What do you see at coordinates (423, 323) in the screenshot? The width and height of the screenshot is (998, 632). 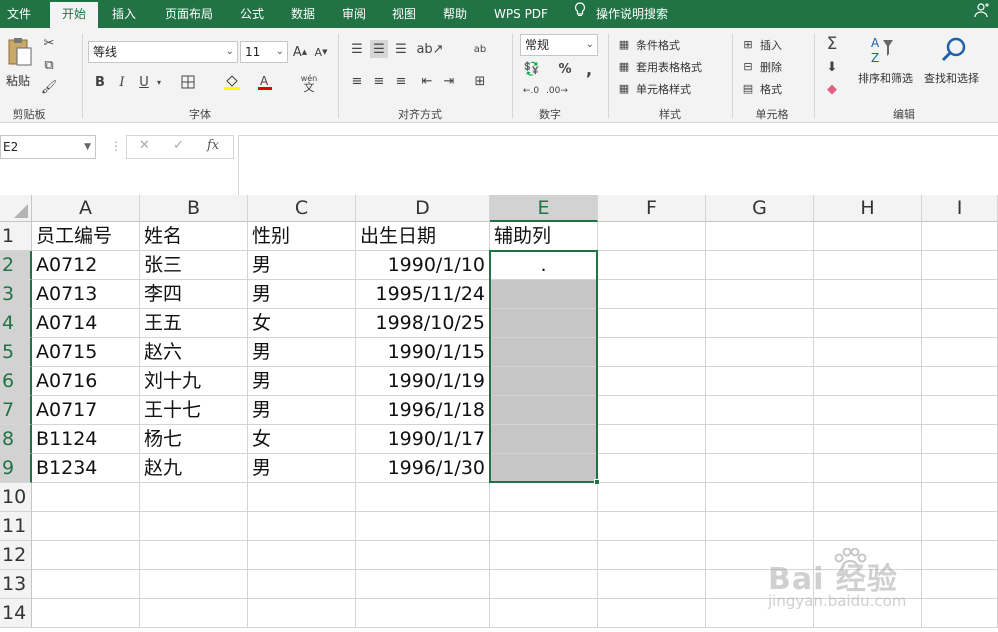 I see `cell-d4: 1998/10/25` at bounding box center [423, 323].